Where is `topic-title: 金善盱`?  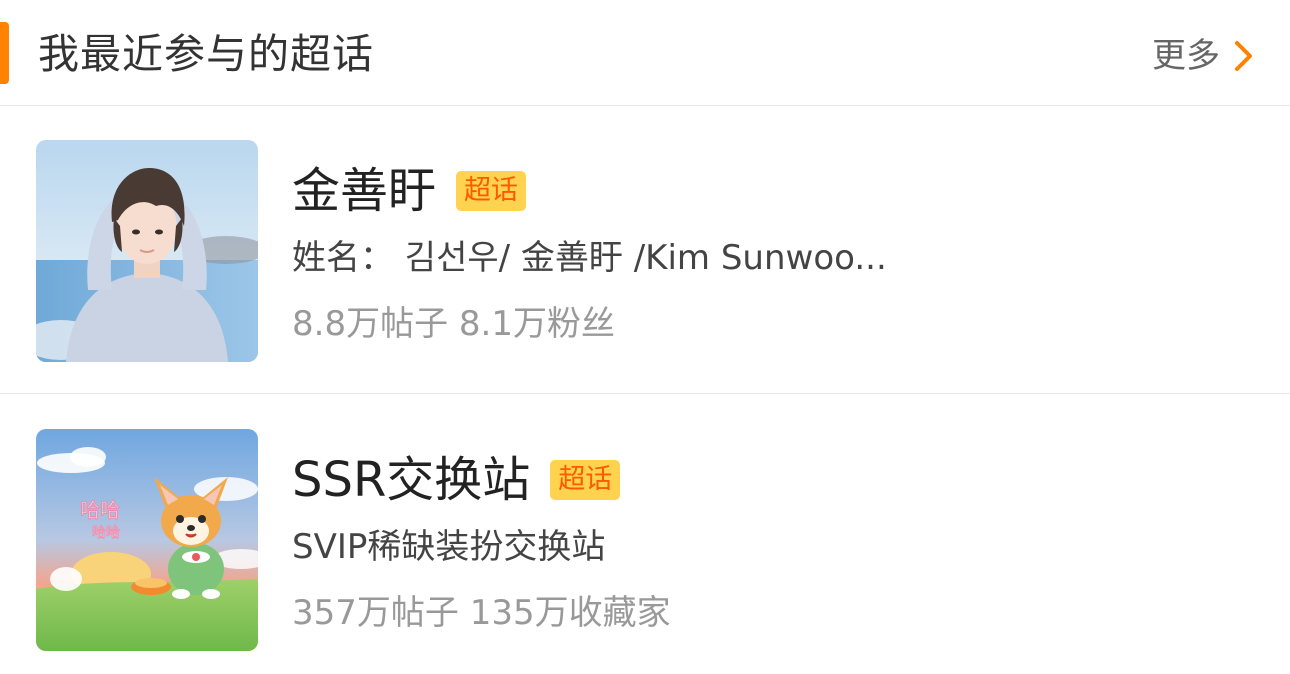
topic-title: 金善盱 is located at coordinates (364, 191).